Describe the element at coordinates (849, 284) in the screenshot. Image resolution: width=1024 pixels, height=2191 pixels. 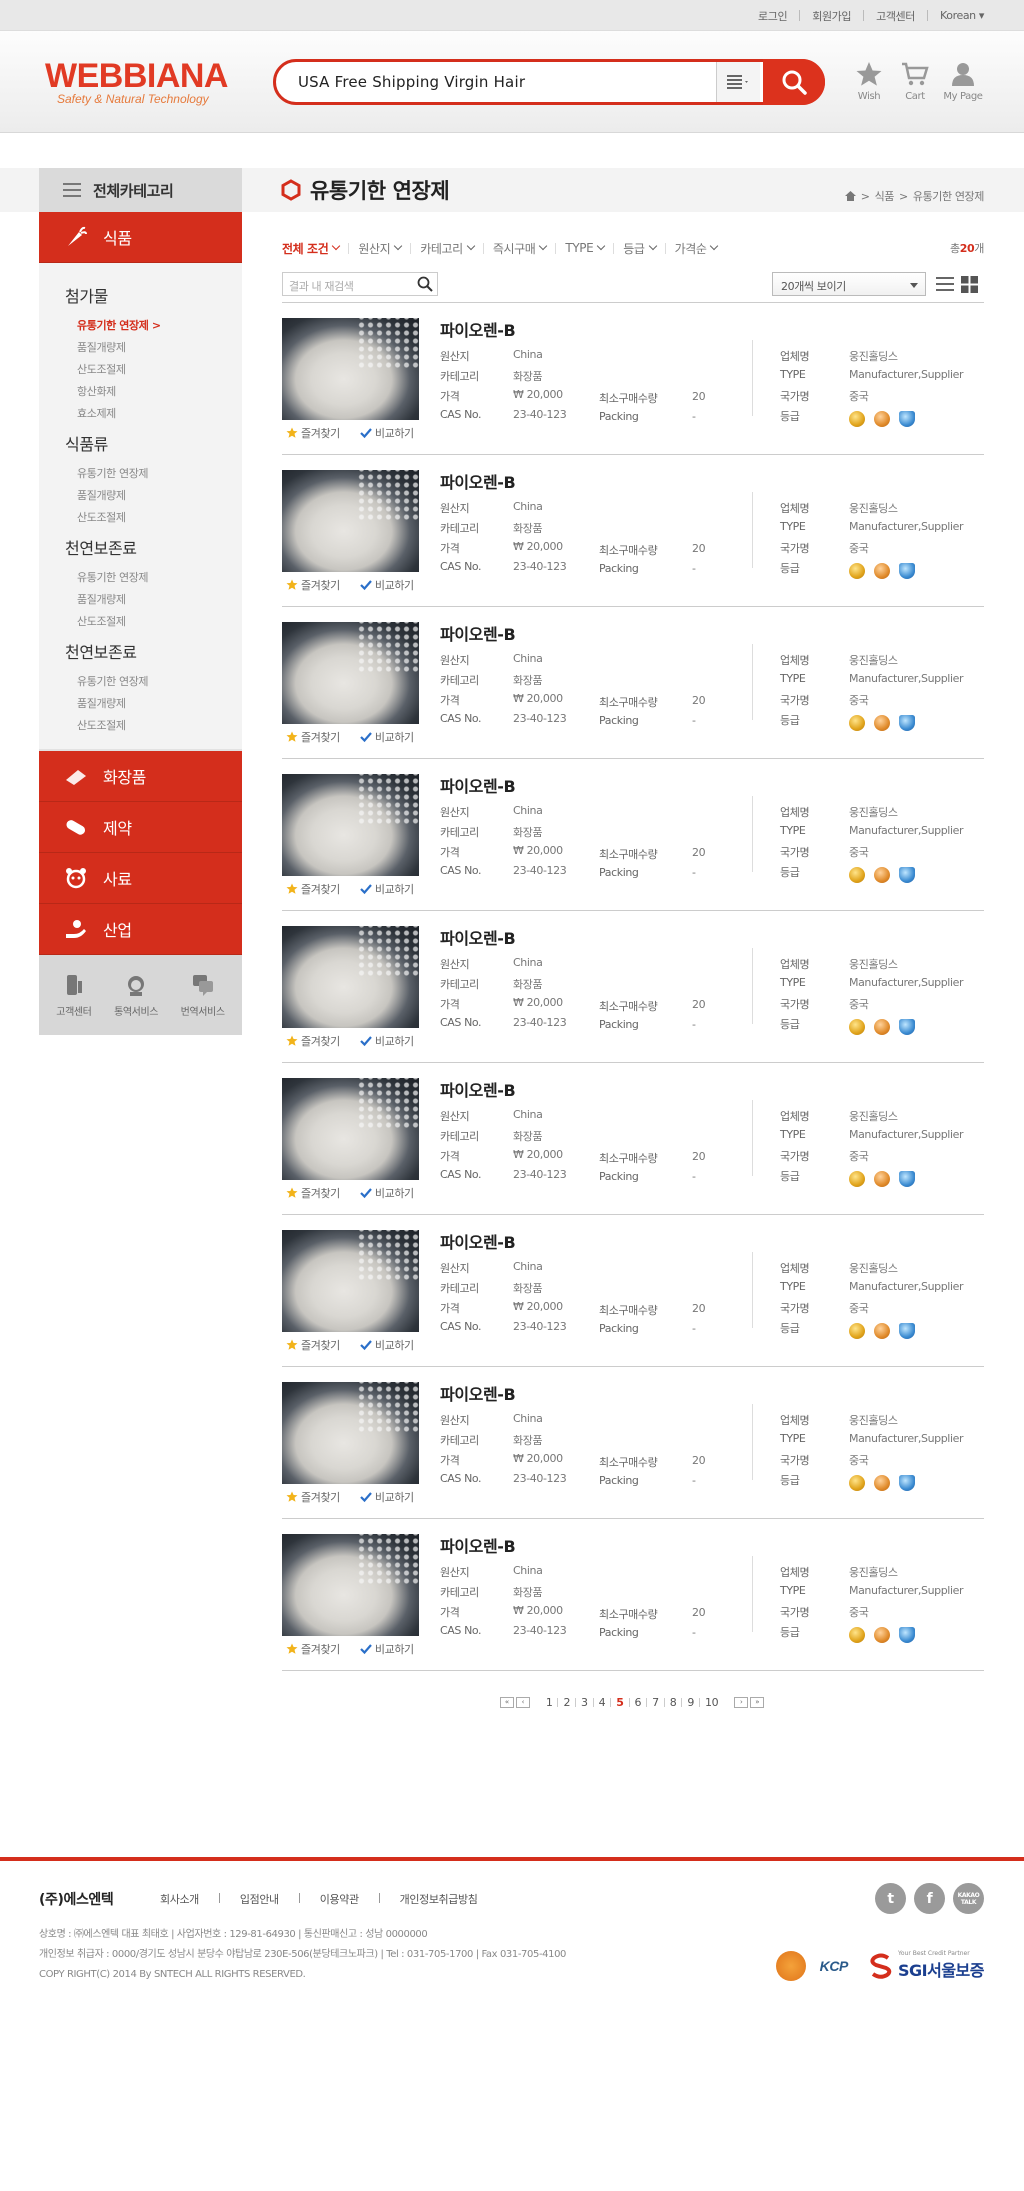
I see `per-page-select: 20개씩 보이기` at that location.